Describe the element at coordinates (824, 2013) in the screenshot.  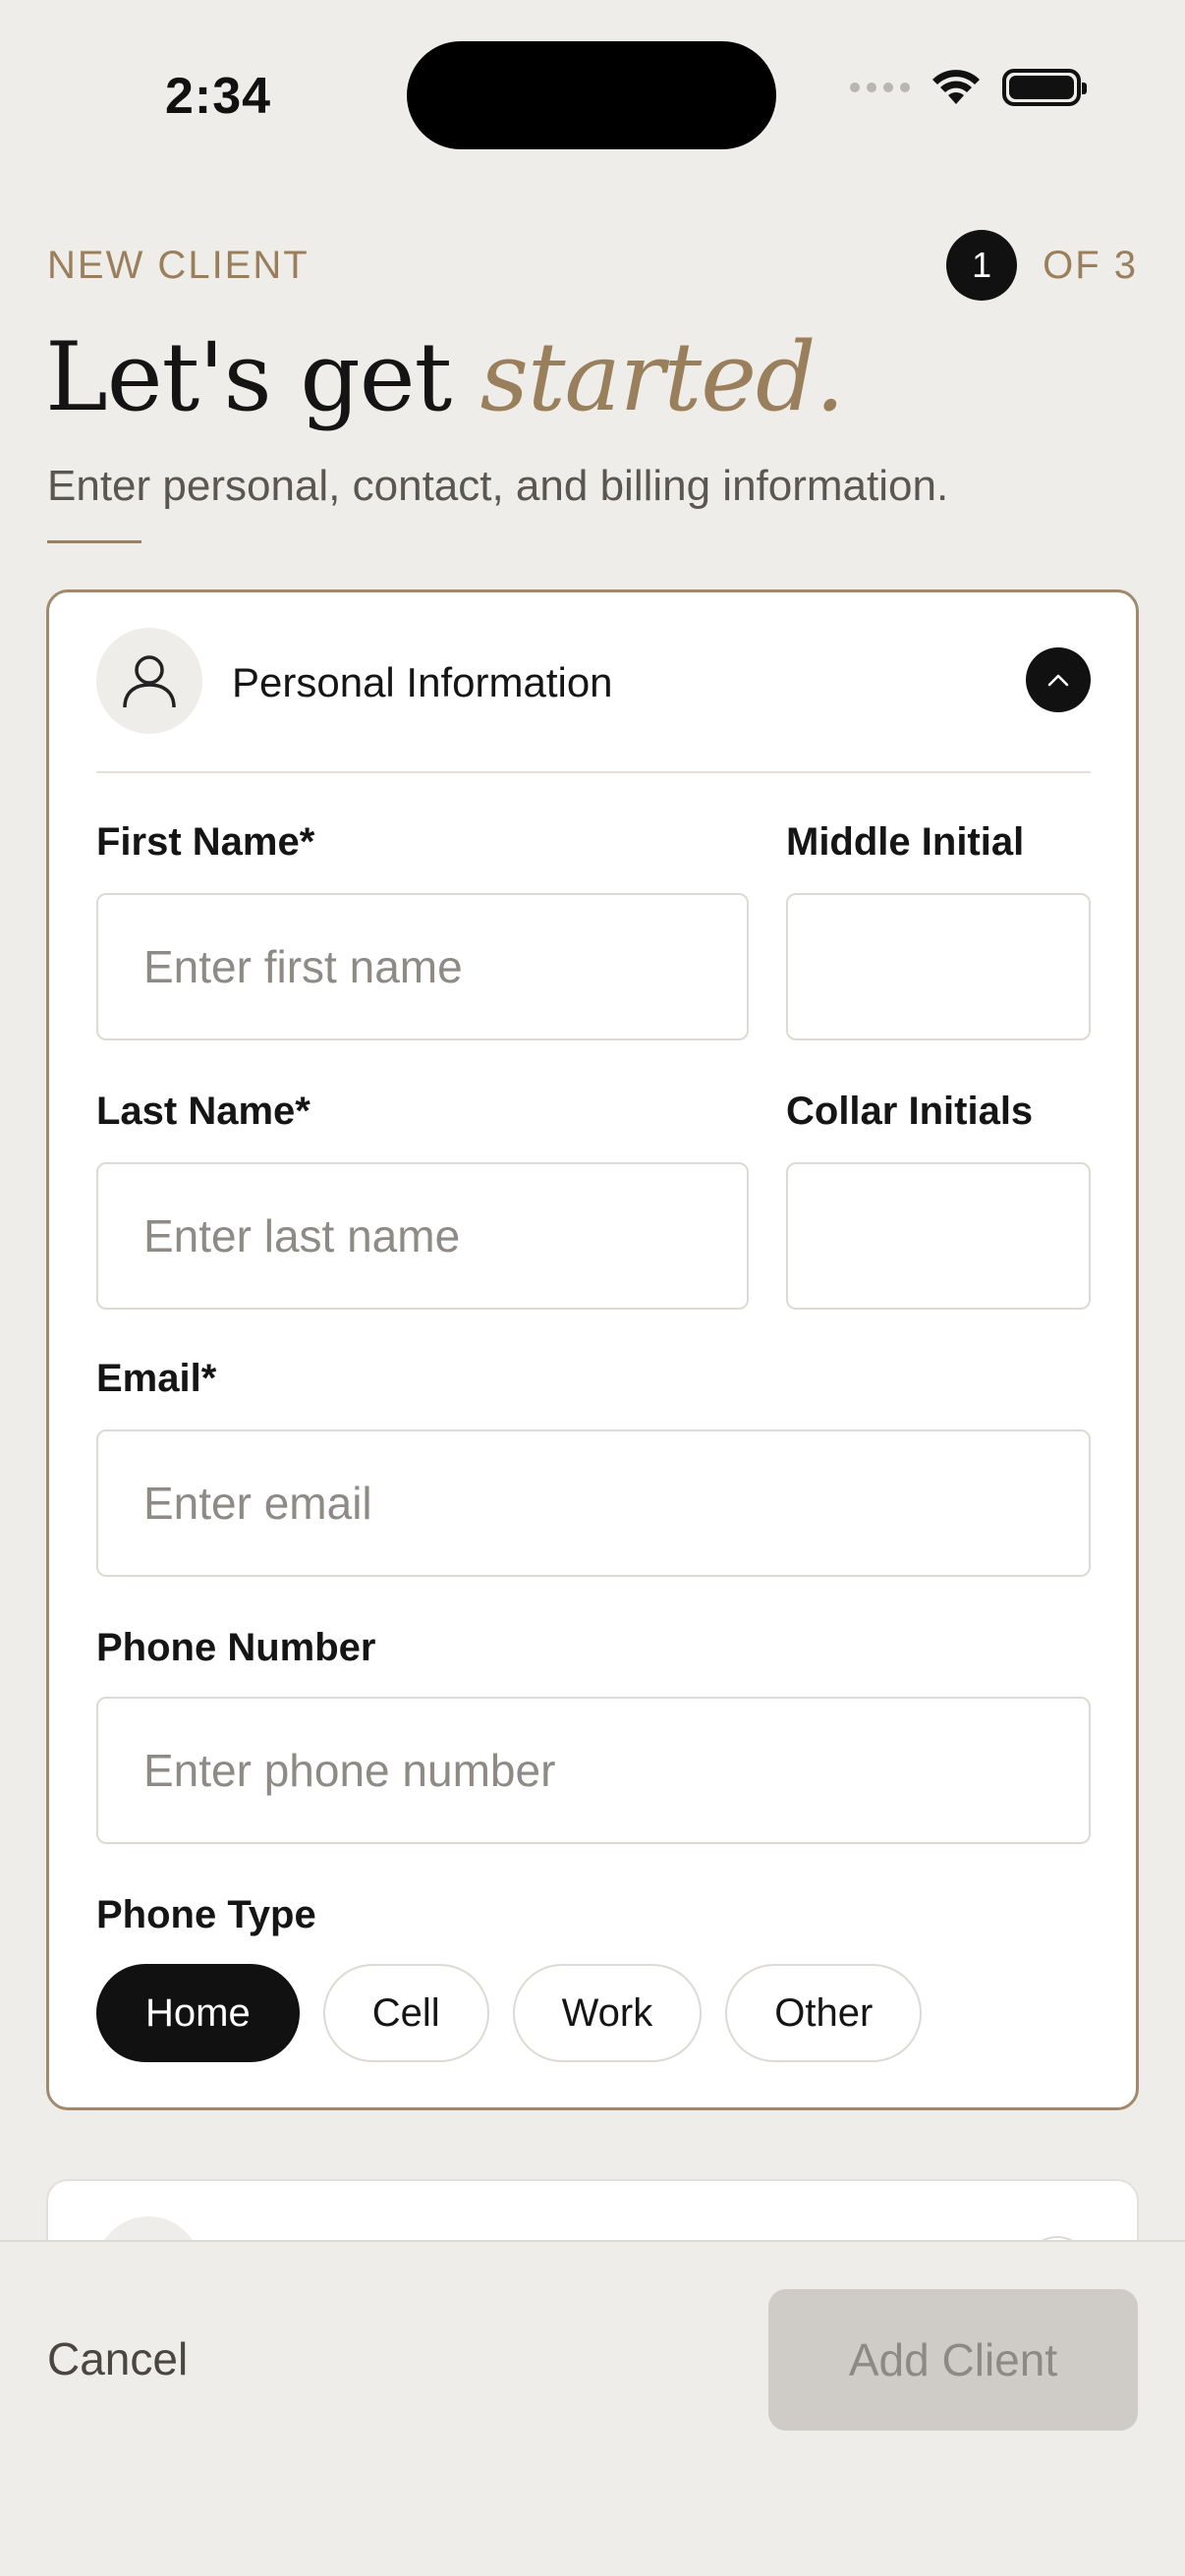
I see `phone-type-other-chip: Other` at that location.